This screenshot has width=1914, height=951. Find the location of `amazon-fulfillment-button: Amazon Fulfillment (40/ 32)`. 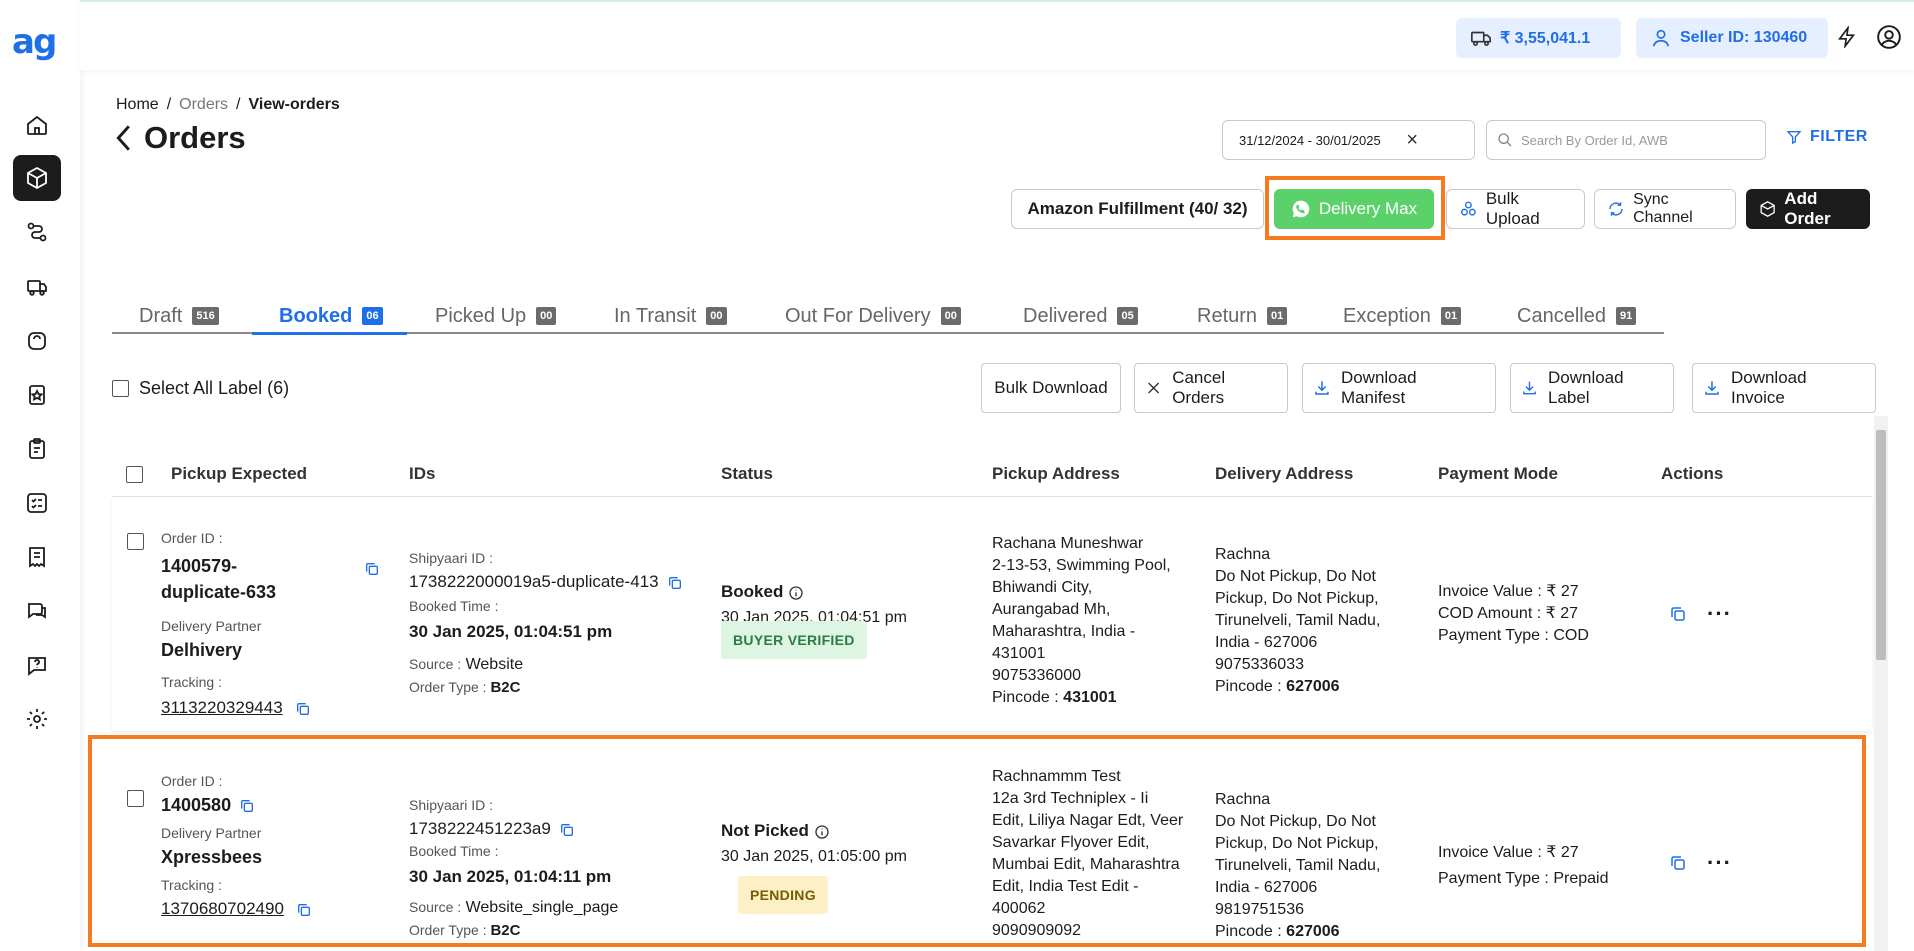

amazon-fulfillment-button: Amazon Fulfillment (40/ 32) is located at coordinates (1137, 209).